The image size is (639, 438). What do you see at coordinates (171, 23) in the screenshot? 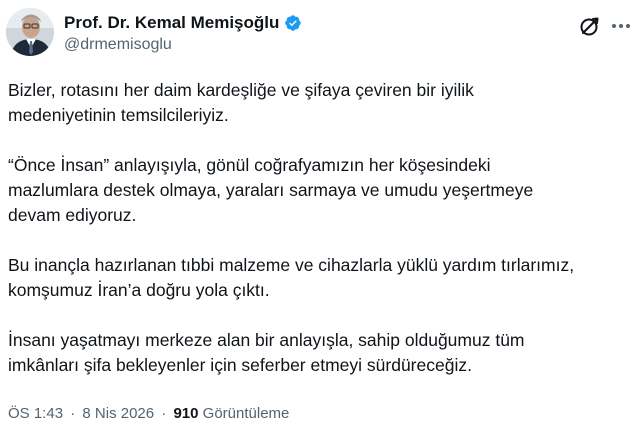
I see `author-display-name: Prof. Dr. Kemal Memişoğlu` at bounding box center [171, 23].